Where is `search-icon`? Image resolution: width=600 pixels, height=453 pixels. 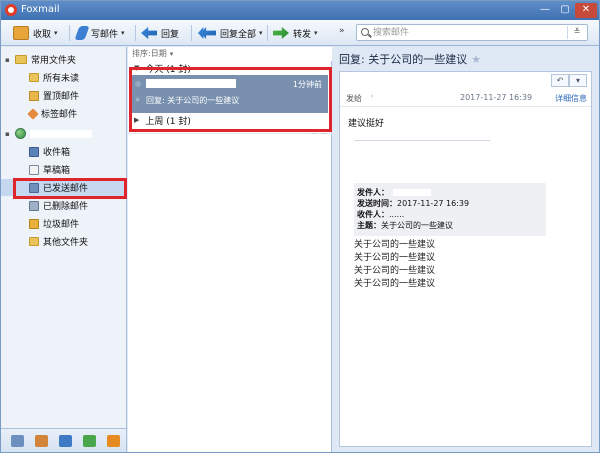 search-icon is located at coordinates (365, 32).